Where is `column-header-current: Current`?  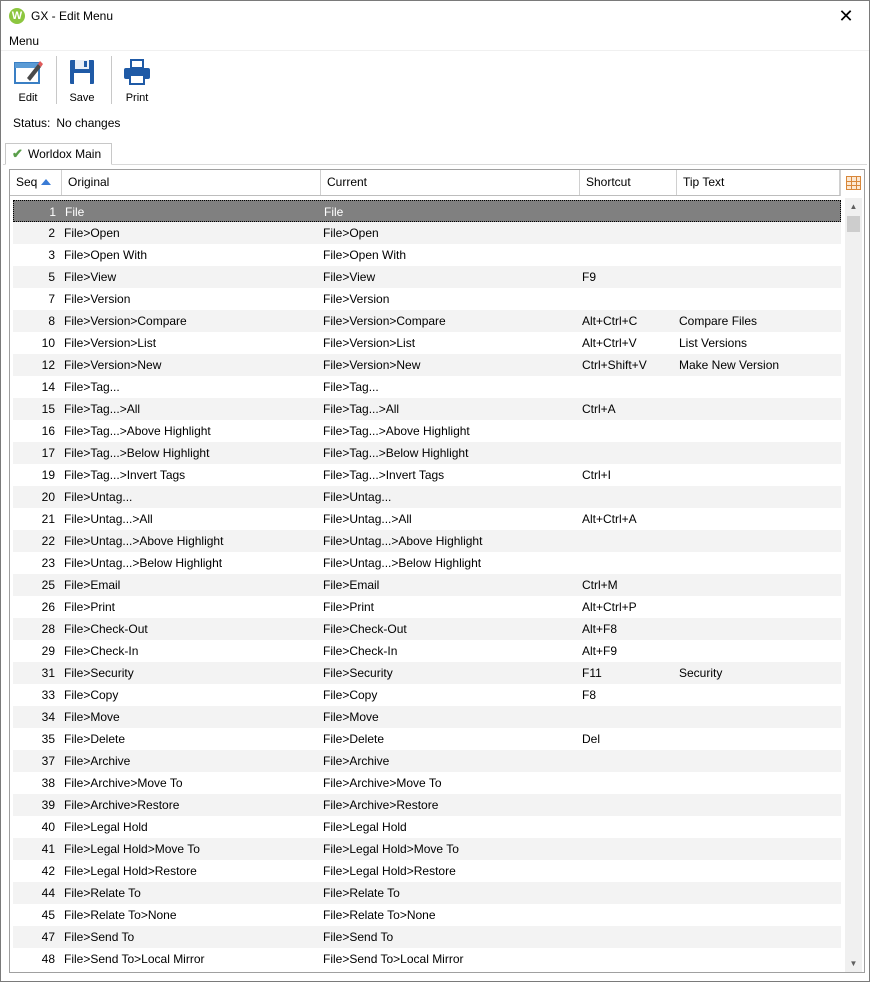
column-header-current: Current is located at coordinates (450, 182).